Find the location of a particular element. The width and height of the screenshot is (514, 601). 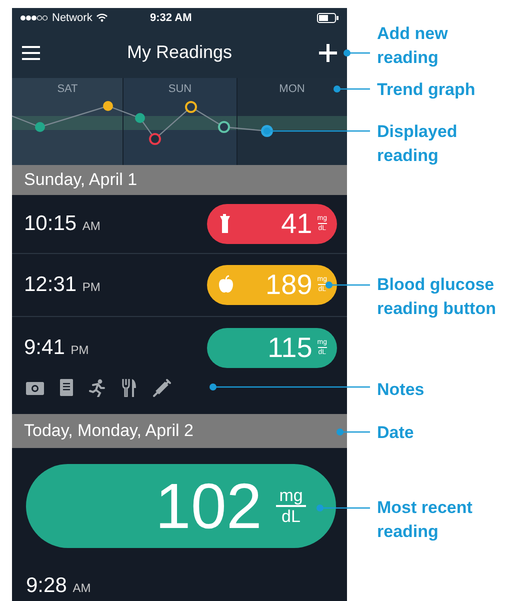

running-figure-icon is located at coordinates (97, 387).